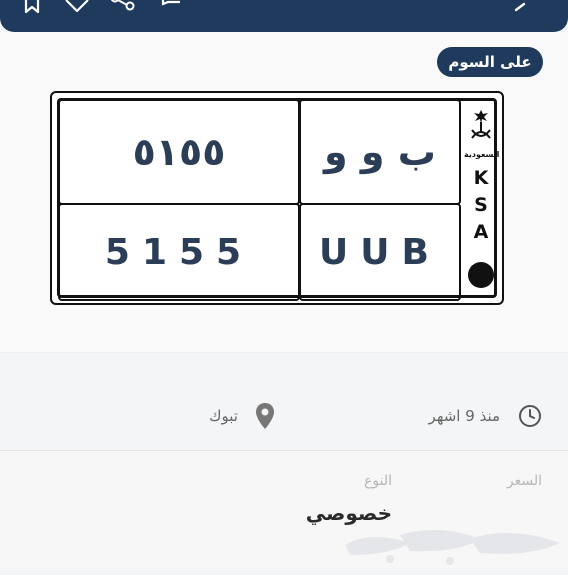 This screenshot has height=575, width=568. What do you see at coordinates (380, 252) in the screenshot?
I see `plate-latin-letters: UUB` at bounding box center [380, 252].